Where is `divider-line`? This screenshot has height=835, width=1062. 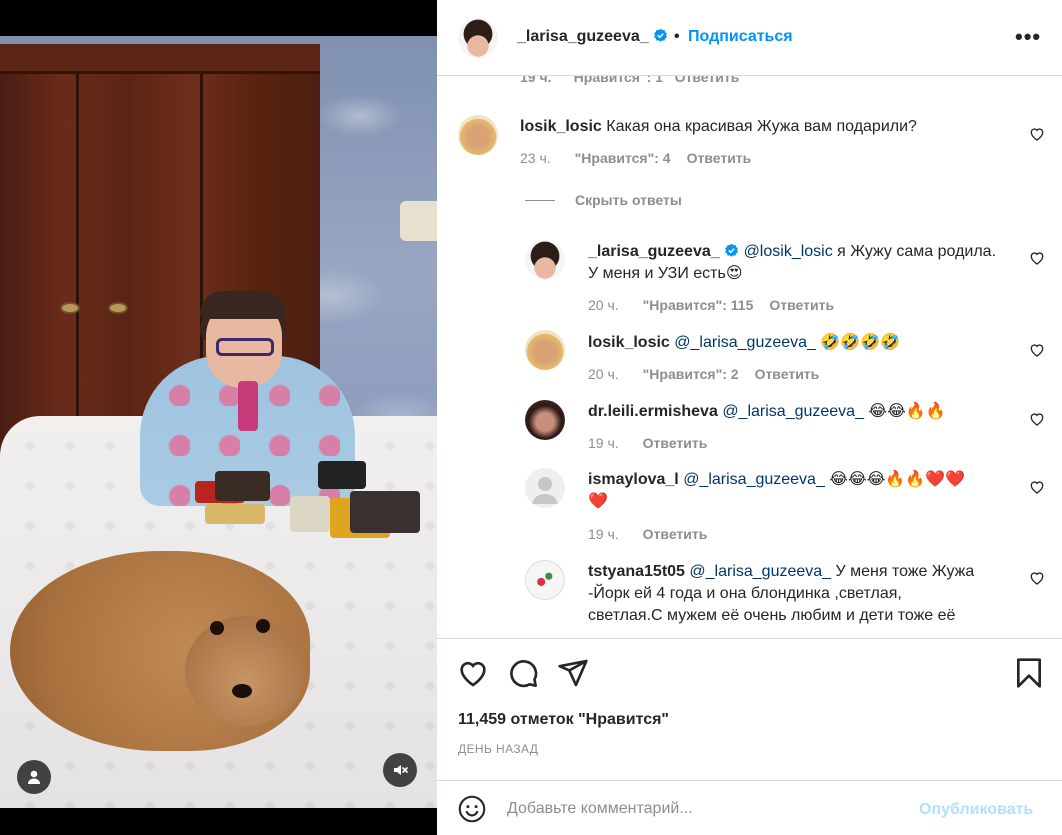
divider-line is located at coordinates (540, 200).